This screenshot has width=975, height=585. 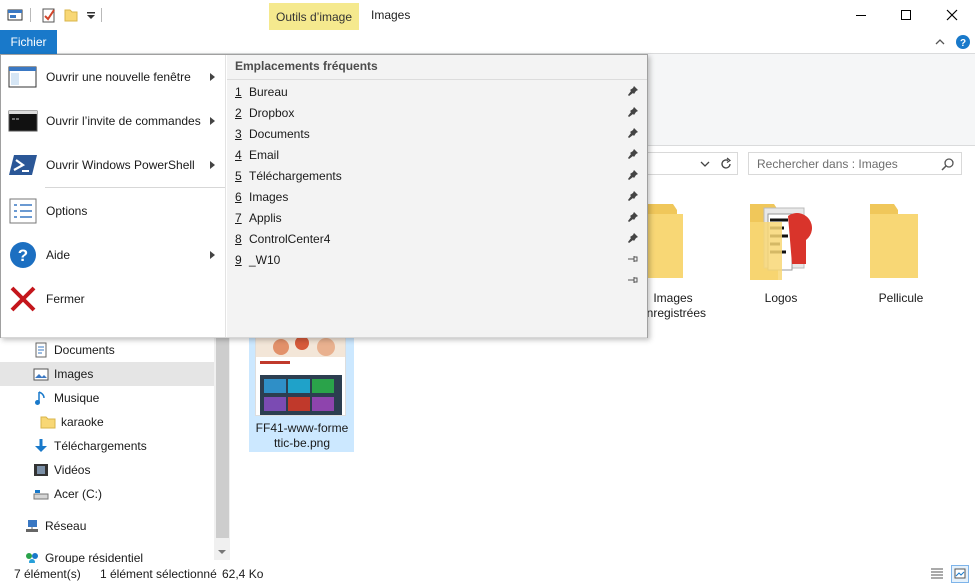 I want to click on menu-item-close: Fermer, so click(x=113, y=299).